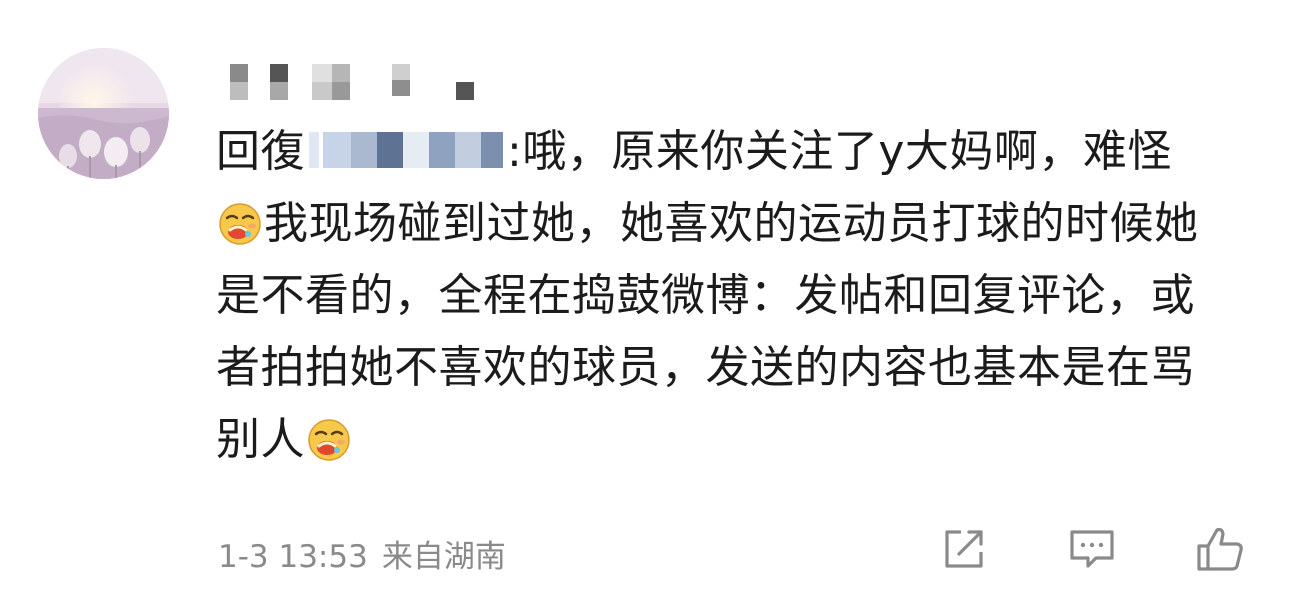 The height and width of the screenshot is (599, 1290). Describe the element at coordinates (407, 150) in the screenshot. I see `mentioned-user` at that location.